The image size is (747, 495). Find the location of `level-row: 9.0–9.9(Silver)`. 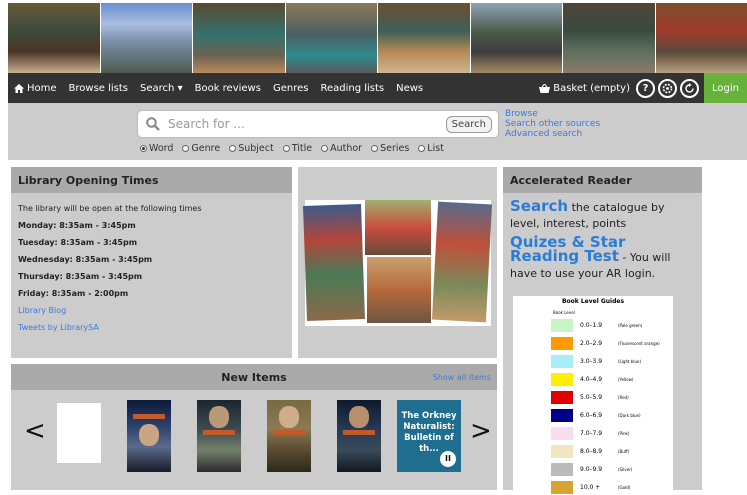

level-row: 9.0–9.9(Silver) is located at coordinates (593, 469).